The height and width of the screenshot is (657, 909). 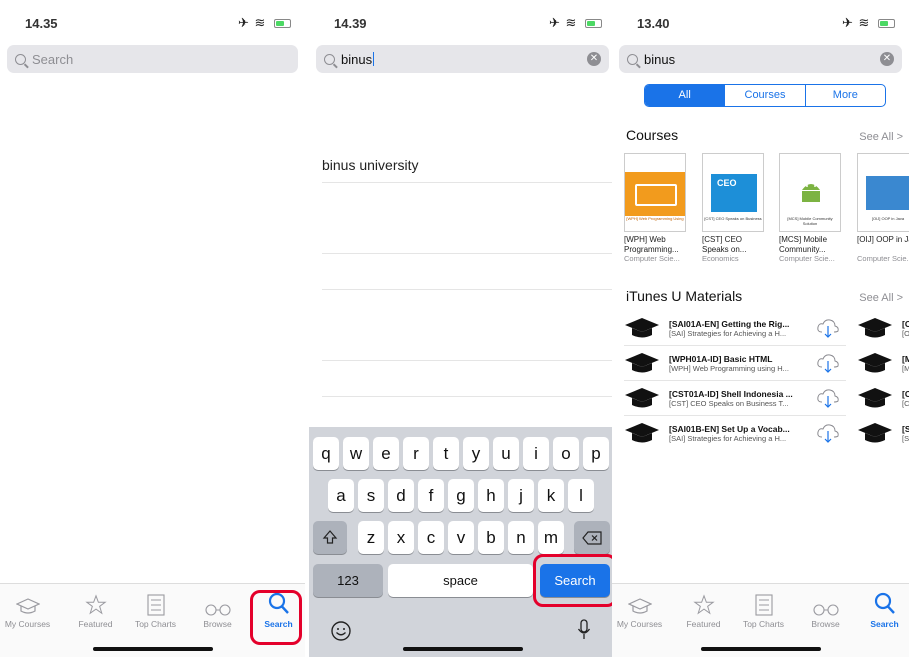 What do you see at coordinates (95, 624) in the screenshot?
I see `tab-label: Featured` at bounding box center [95, 624].